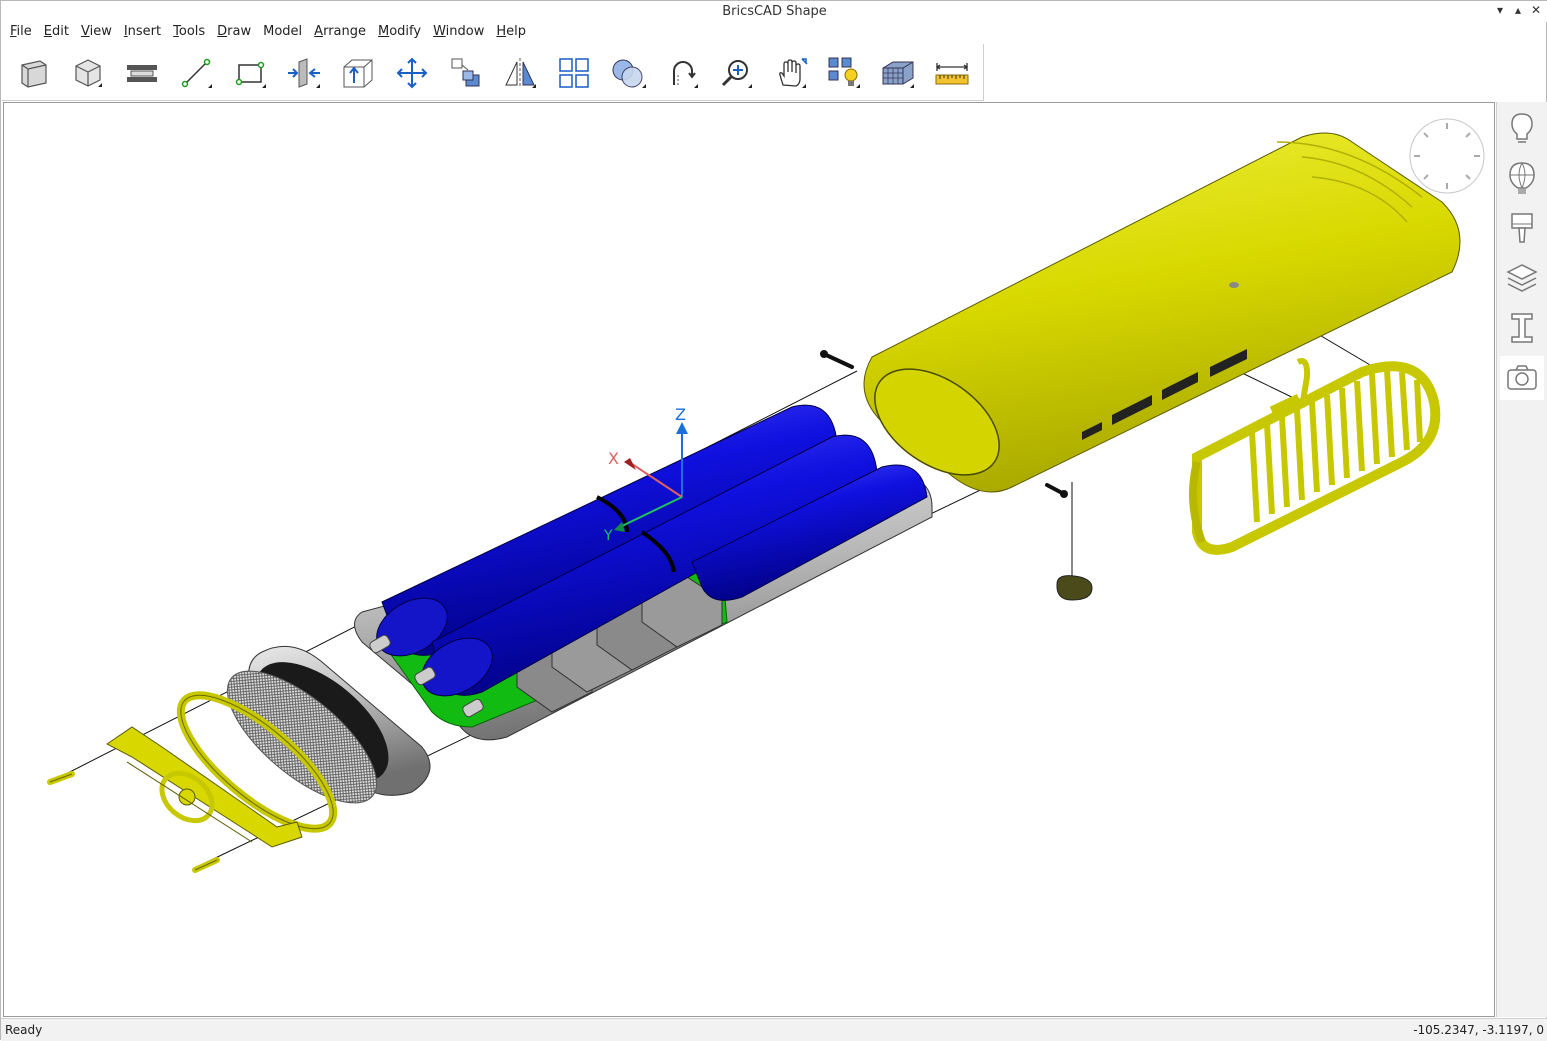  Describe the element at coordinates (196, 73) in the screenshot. I see `line-icon` at that location.